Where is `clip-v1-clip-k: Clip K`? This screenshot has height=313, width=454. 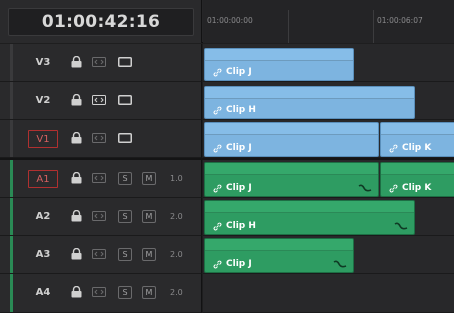
clip-v1-clip-k: Clip K is located at coordinates (417, 139).